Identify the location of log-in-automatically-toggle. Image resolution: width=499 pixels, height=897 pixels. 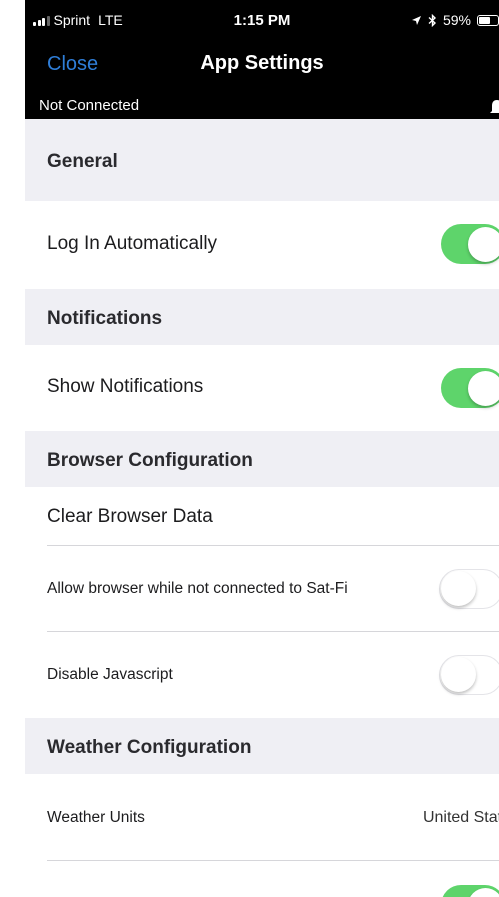
(470, 244).